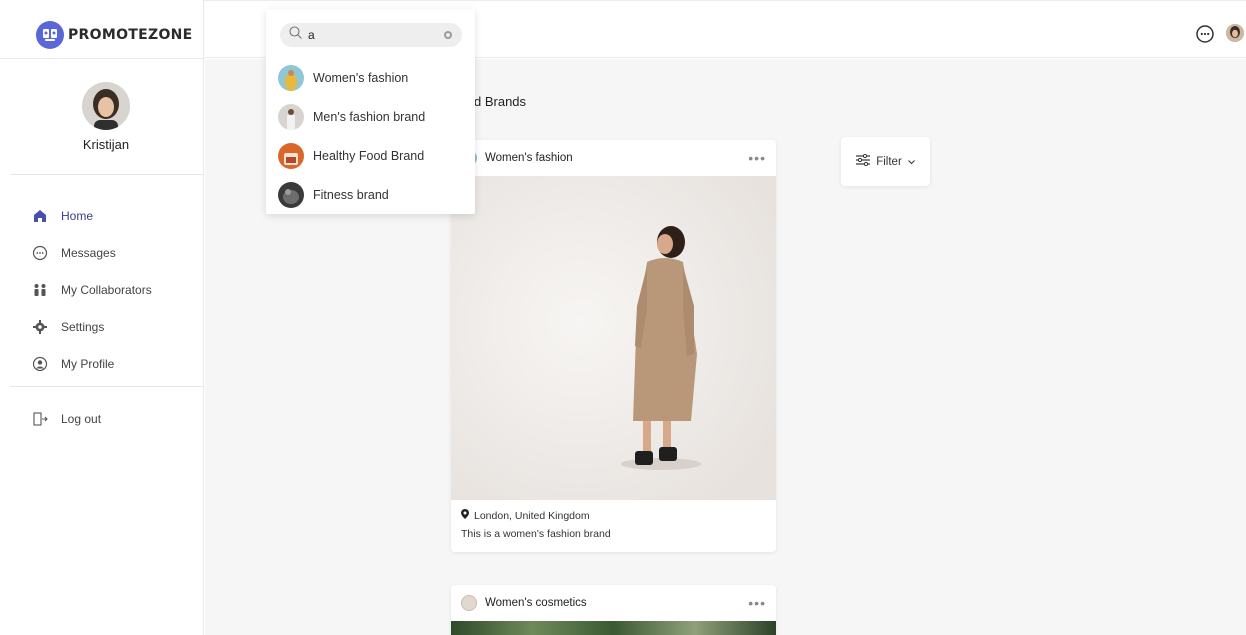  I want to click on page-title: d Brands, so click(500, 101).